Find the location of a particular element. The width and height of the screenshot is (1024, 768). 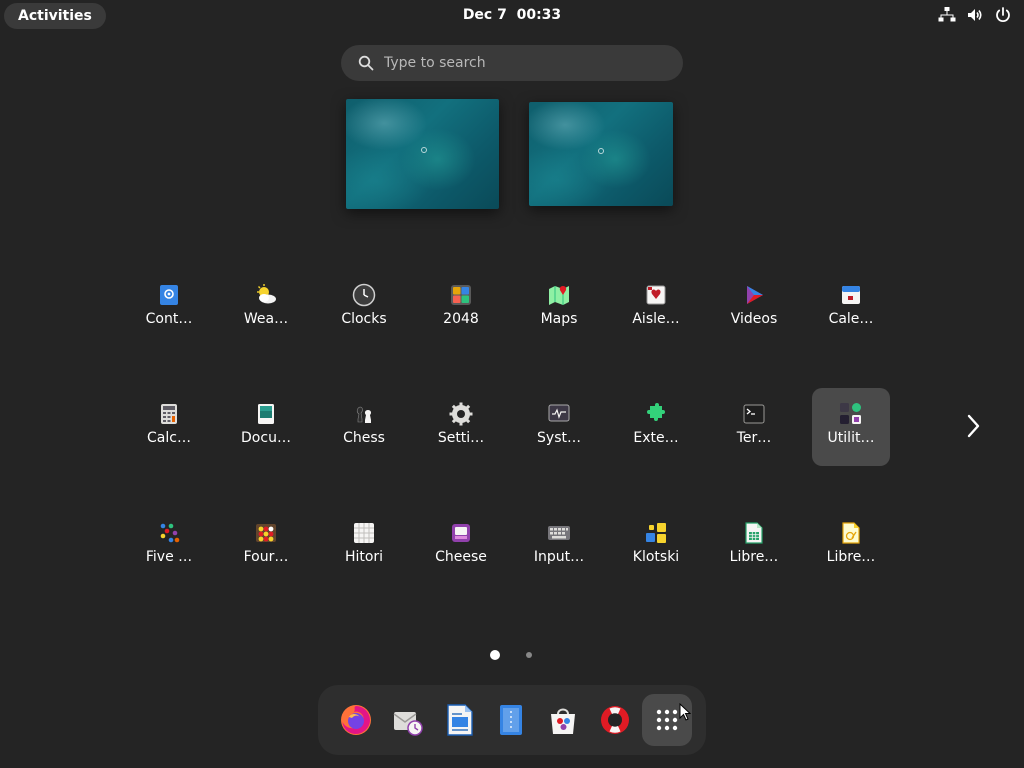

aisleriot-icon is located at coordinates (656, 295).